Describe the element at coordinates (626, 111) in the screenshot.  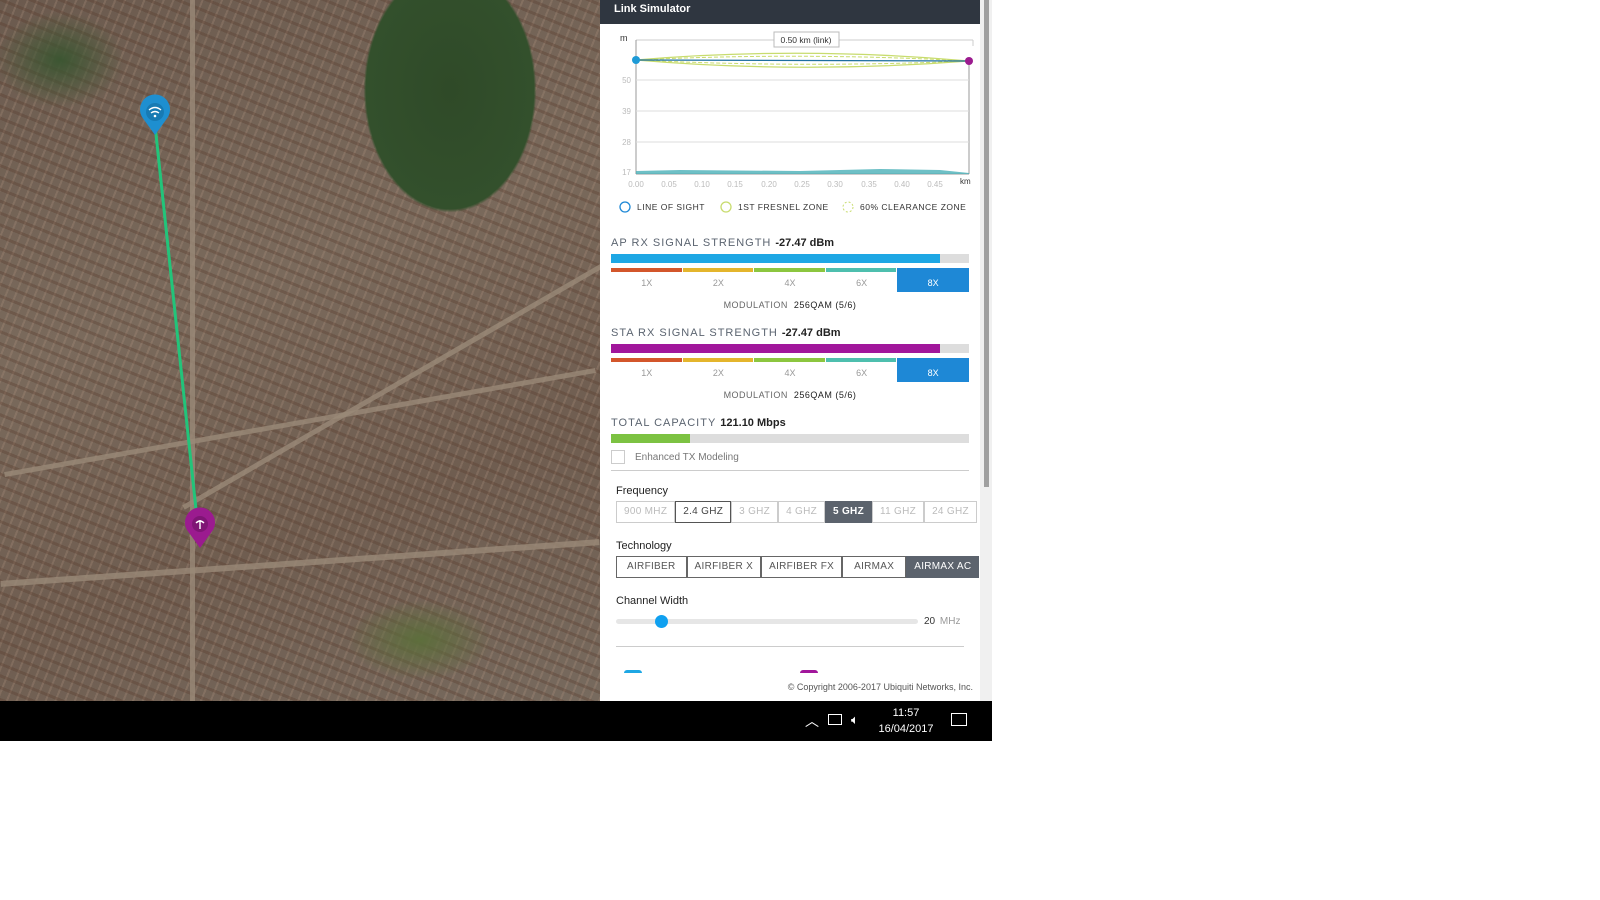
I see `y-tick: 39` at that location.